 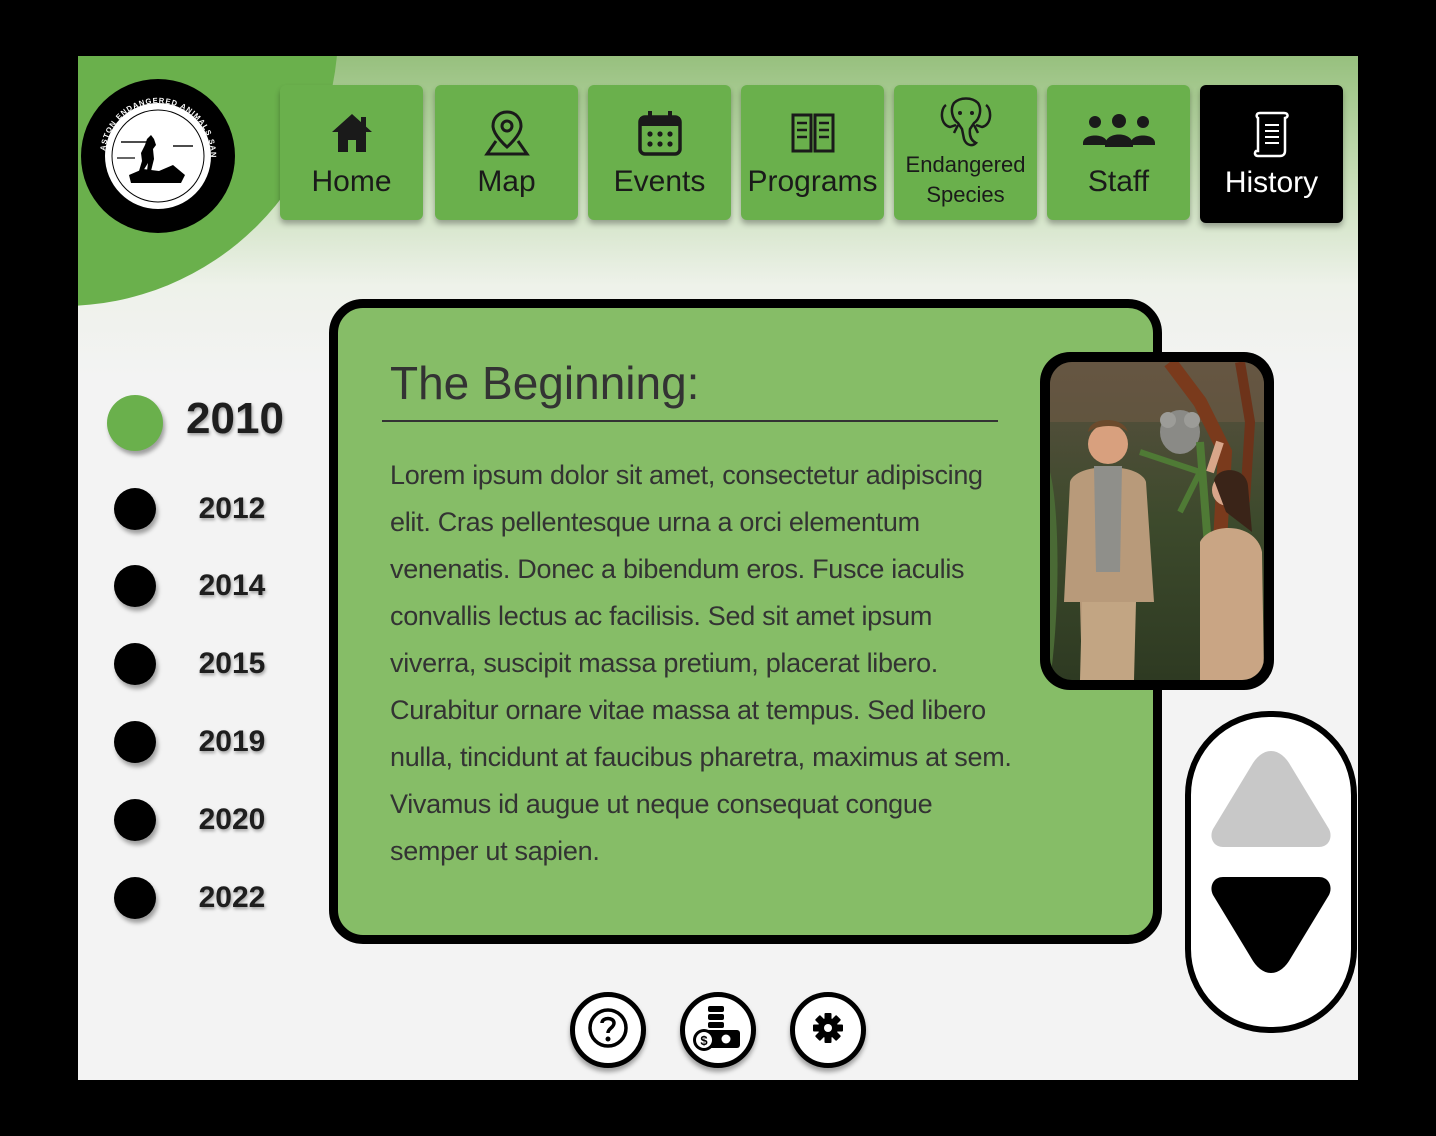 I want to click on nav-label-home: Home, so click(x=351, y=181).